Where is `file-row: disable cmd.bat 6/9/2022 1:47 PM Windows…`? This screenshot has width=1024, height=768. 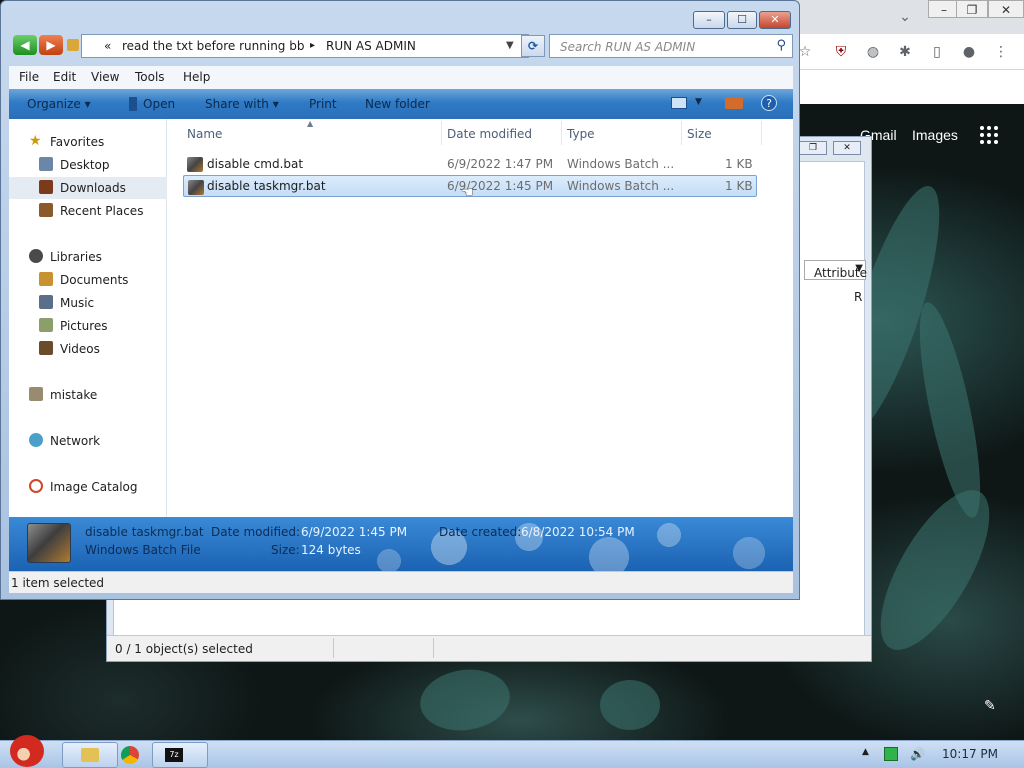 file-row: disable cmd.bat 6/9/2022 1:47 PM Windows… is located at coordinates (470, 164).